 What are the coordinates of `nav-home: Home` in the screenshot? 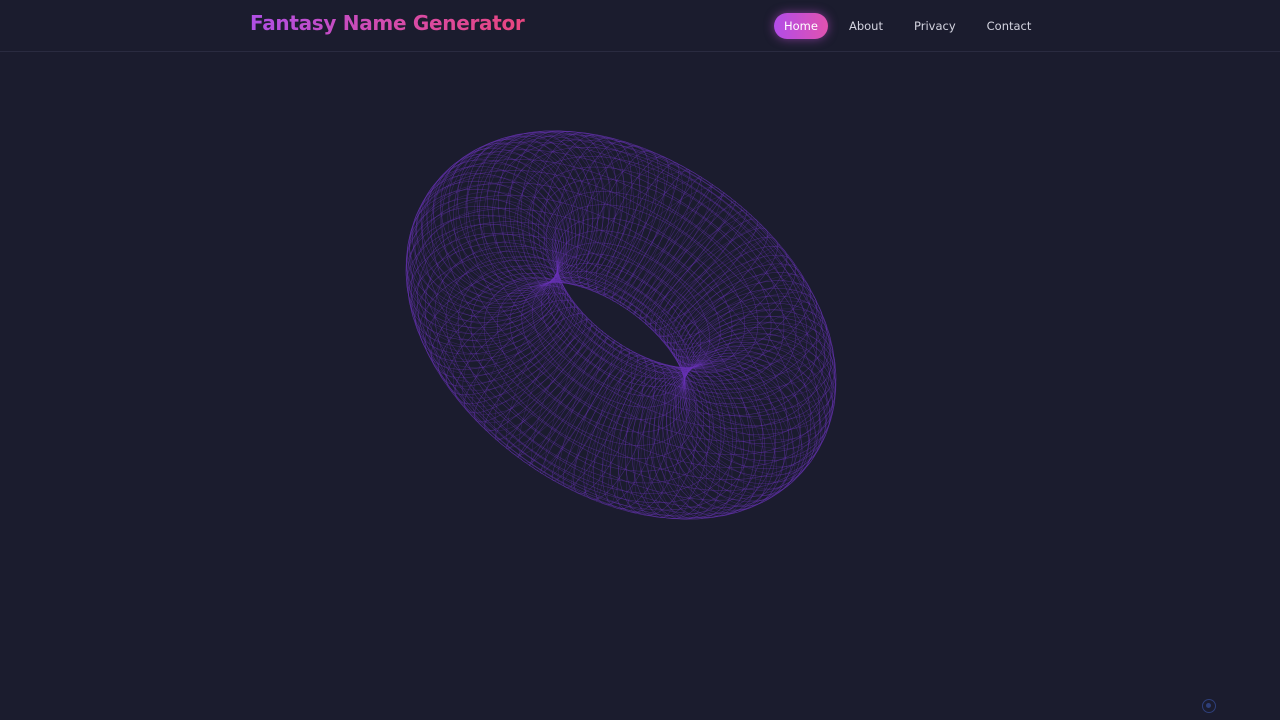 It's located at (801, 26).